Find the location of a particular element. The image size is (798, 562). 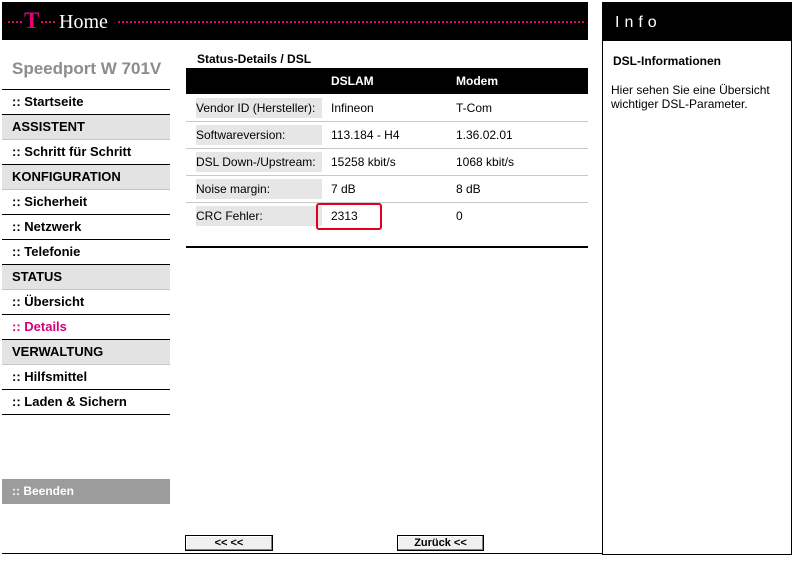

sidebar-item-laden-sichern: :: Laden & Sichern is located at coordinates (86, 402).